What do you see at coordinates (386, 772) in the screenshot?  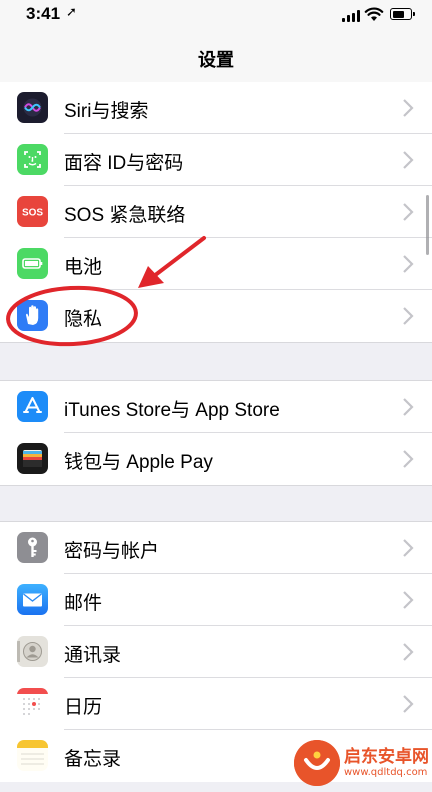 I see `watermark-url: www.qdltdq.com` at bounding box center [386, 772].